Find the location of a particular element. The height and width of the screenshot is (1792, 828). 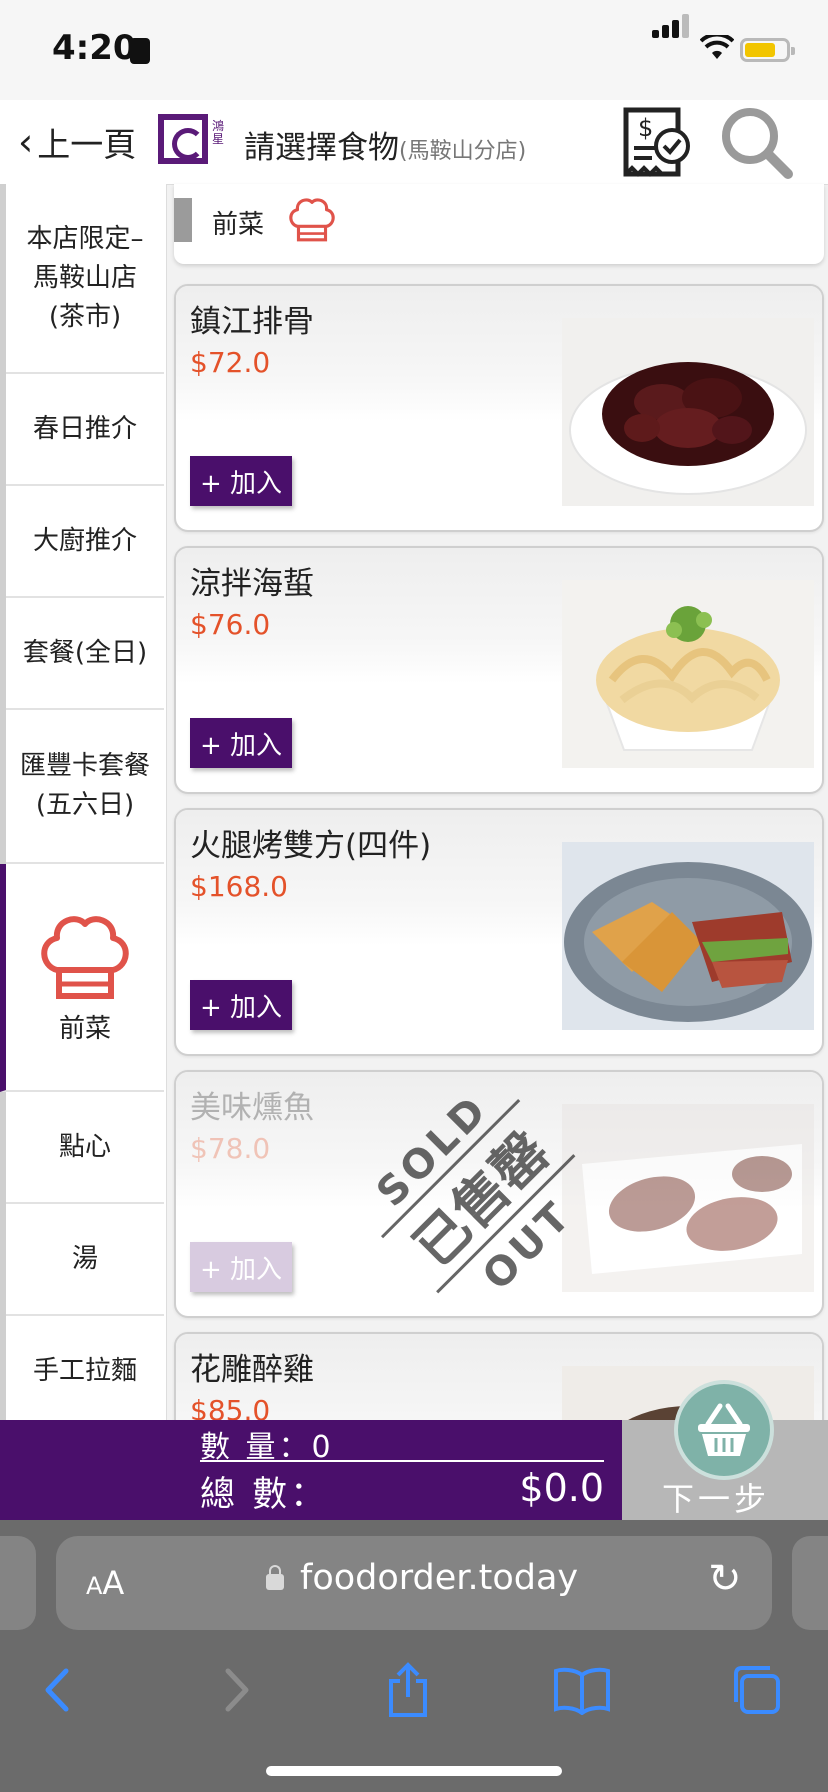

tabs-button is located at coordinates (756, 1690).